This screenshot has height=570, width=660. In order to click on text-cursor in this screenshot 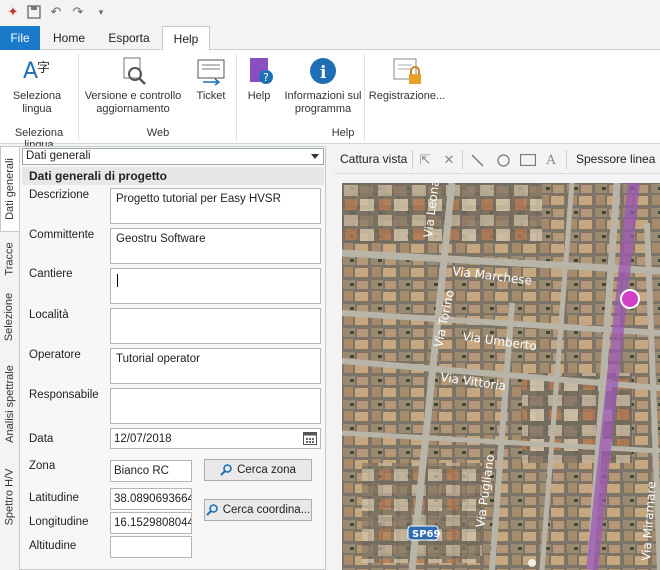, I will do `click(117, 280)`.